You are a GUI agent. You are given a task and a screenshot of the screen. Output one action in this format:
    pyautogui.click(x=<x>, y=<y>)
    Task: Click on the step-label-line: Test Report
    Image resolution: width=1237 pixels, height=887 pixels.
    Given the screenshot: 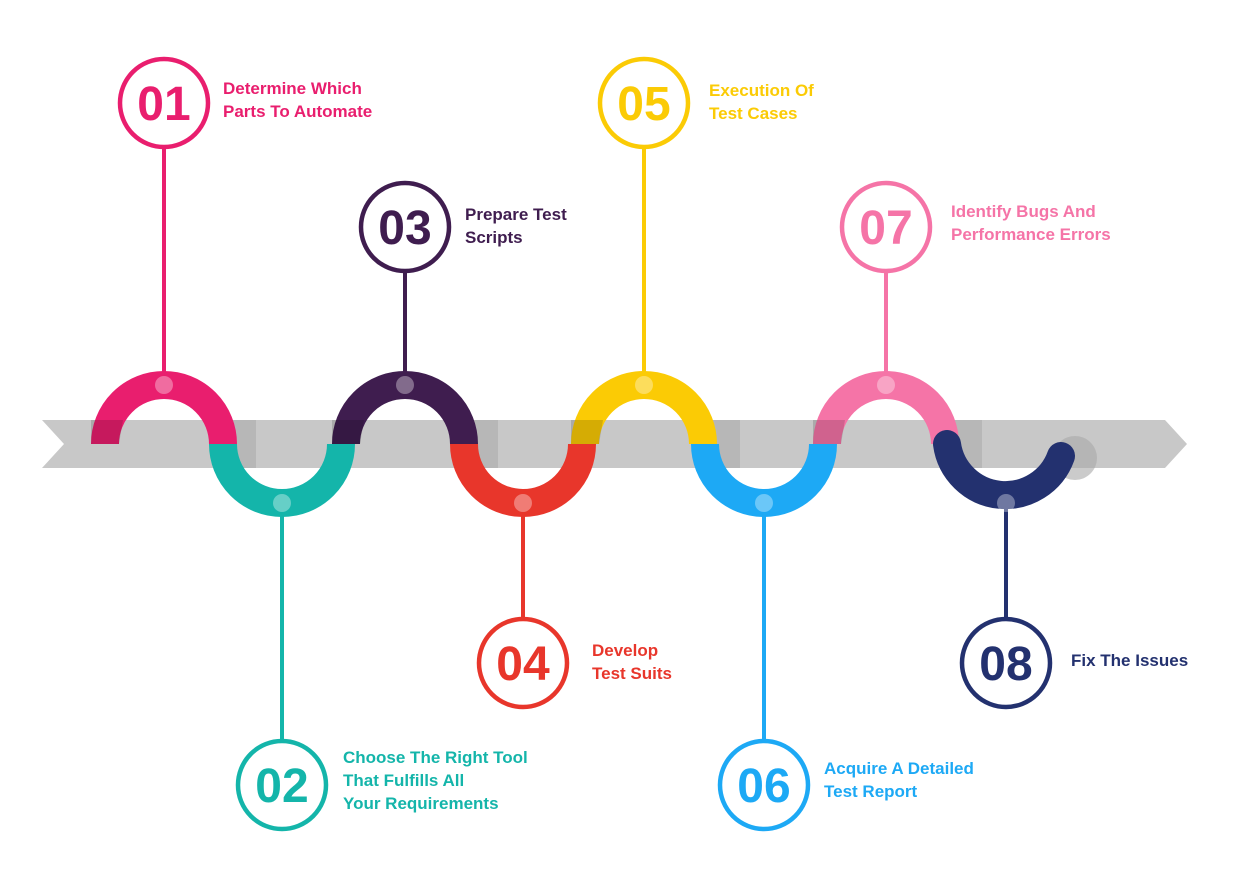 What is the action you would take?
    pyautogui.click(x=871, y=791)
    